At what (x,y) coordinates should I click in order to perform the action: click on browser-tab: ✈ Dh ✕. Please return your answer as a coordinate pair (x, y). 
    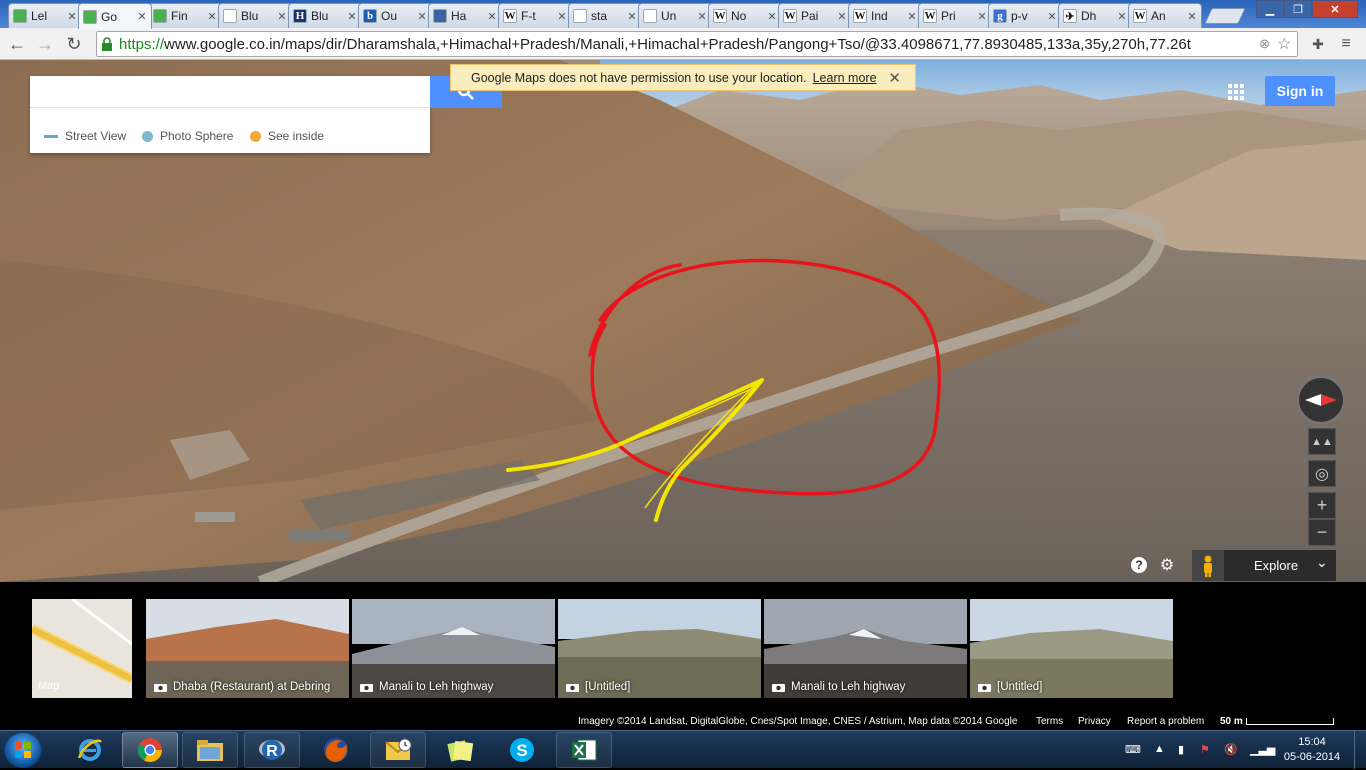
    Looking at the image, I should click on (1095, 15).